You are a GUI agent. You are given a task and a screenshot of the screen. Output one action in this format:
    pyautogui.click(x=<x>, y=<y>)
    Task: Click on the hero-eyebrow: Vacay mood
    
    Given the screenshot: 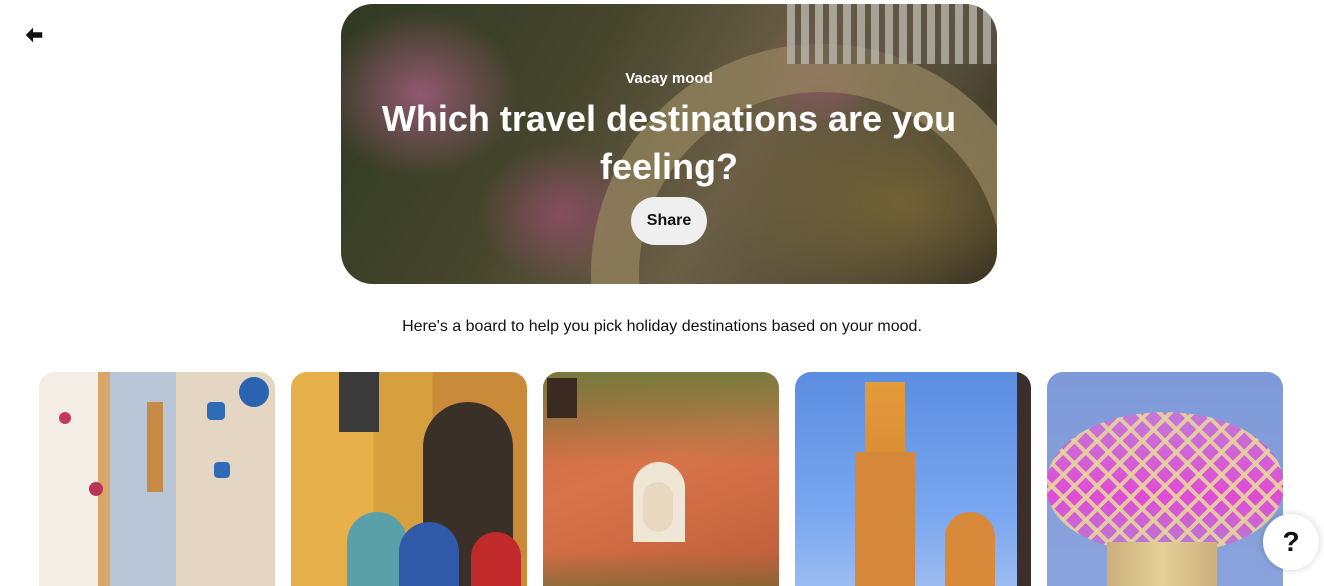 What is the action you would take?
    pyautogui.click(x=669, y=78)
    